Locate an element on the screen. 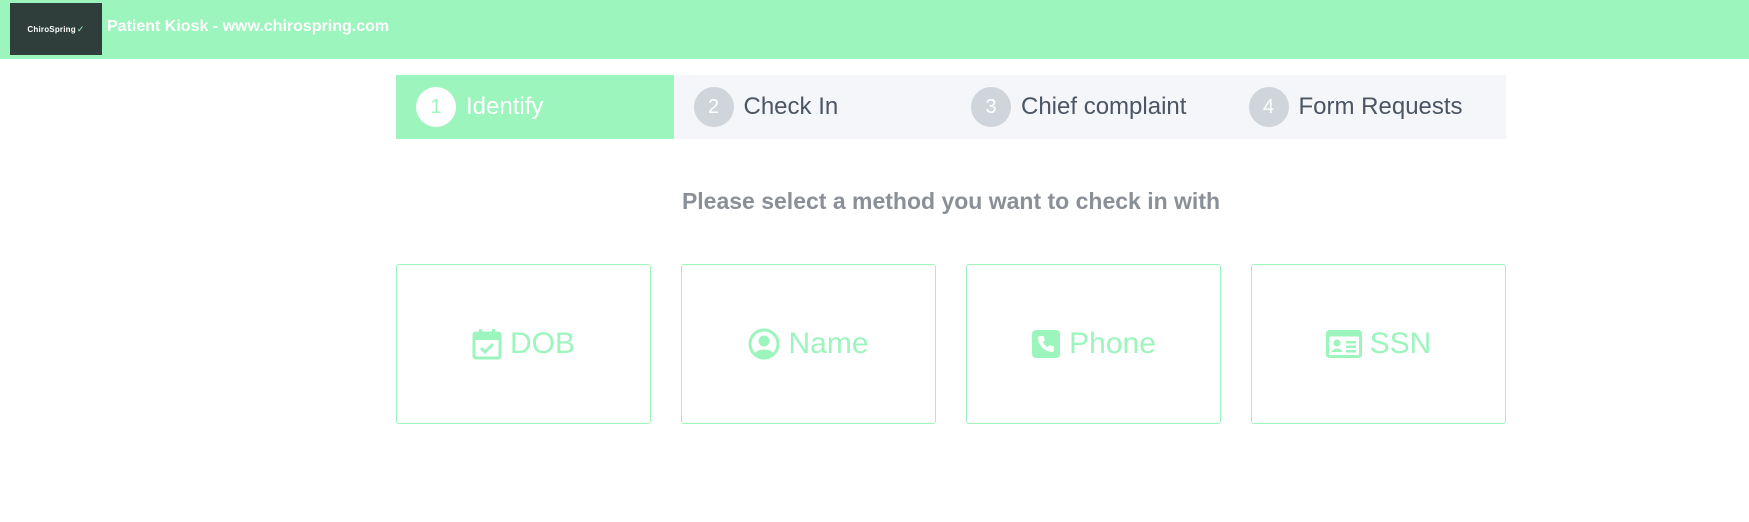  user-circle-icon is located at coordinates (764, 344).